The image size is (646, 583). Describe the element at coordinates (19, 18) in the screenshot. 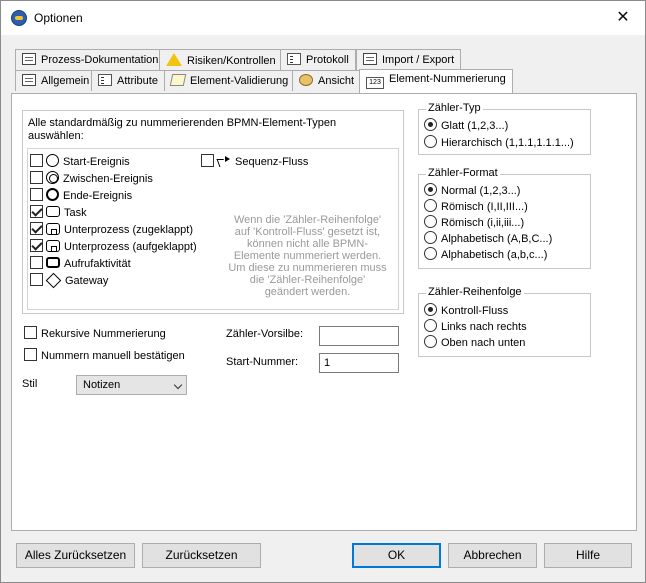

I see `app-logo-icon` at that location.